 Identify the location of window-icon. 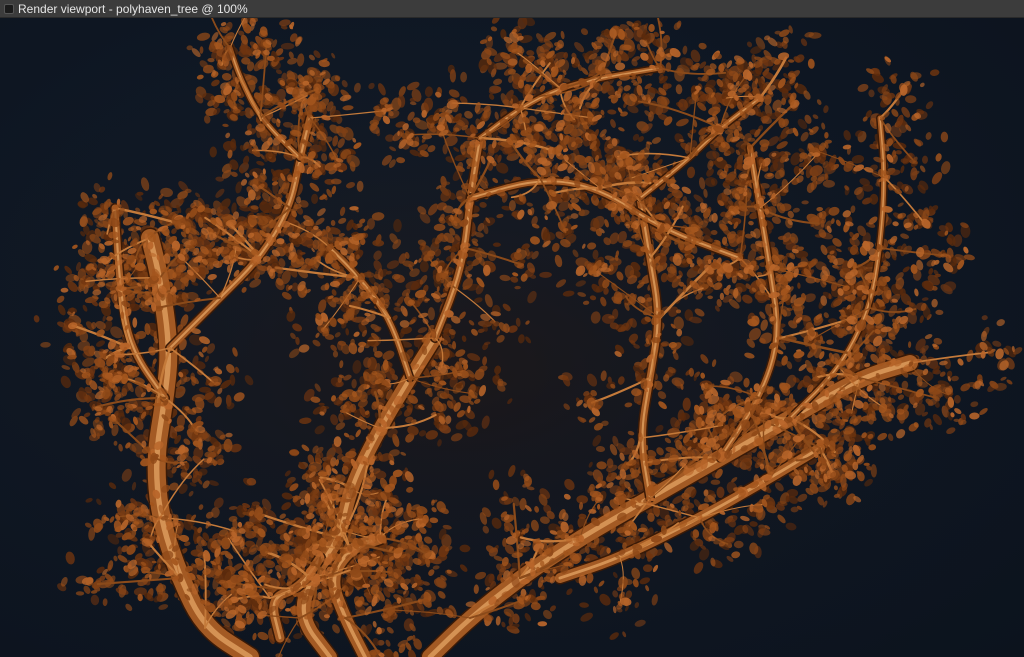
(9, 8).